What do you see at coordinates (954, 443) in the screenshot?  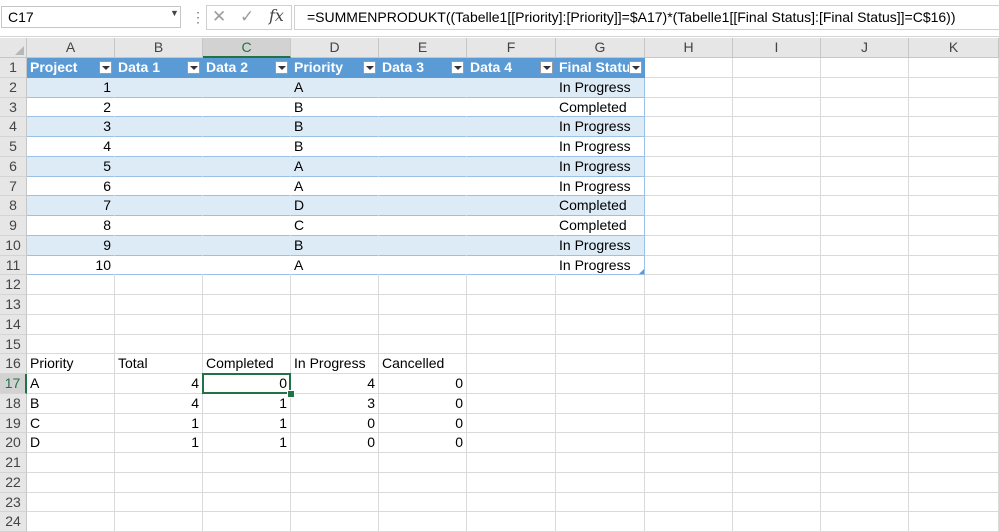 I see `cell-k20` at bounding box center [954, 443].